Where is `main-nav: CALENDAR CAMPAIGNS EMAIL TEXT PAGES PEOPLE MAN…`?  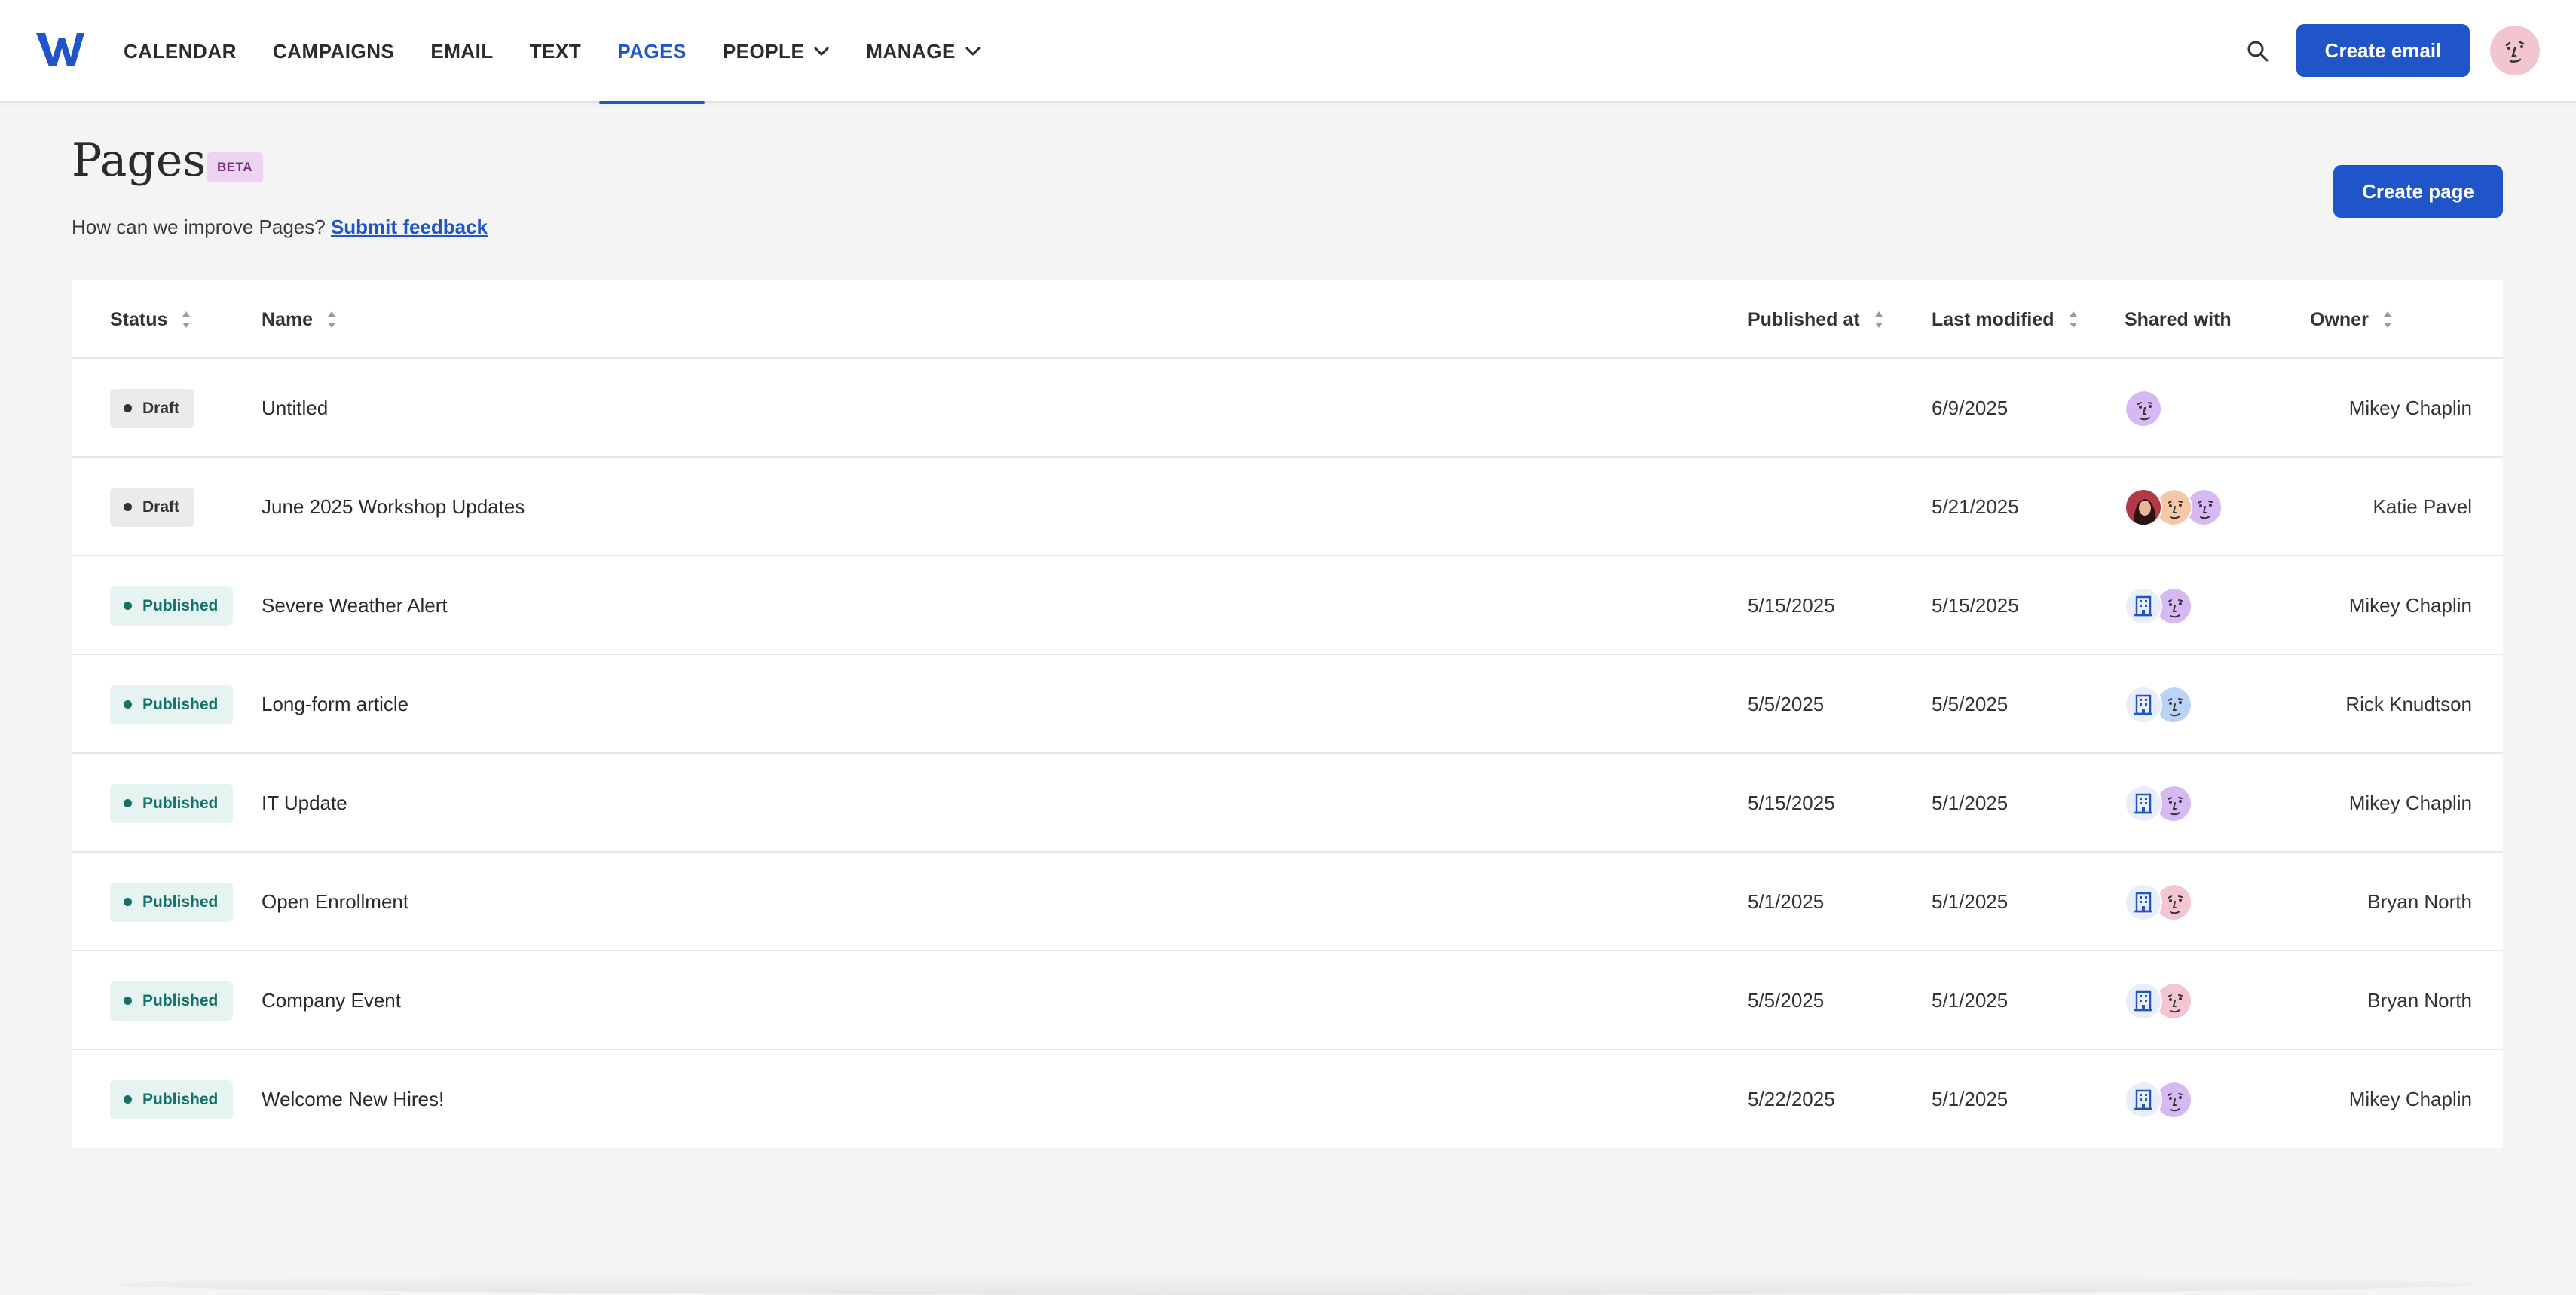 main-nav: CALENDAR CAMPAIGNS EMAIL TEXT PAGES PEOPLE MAN… is located at coordinates (552, 52).